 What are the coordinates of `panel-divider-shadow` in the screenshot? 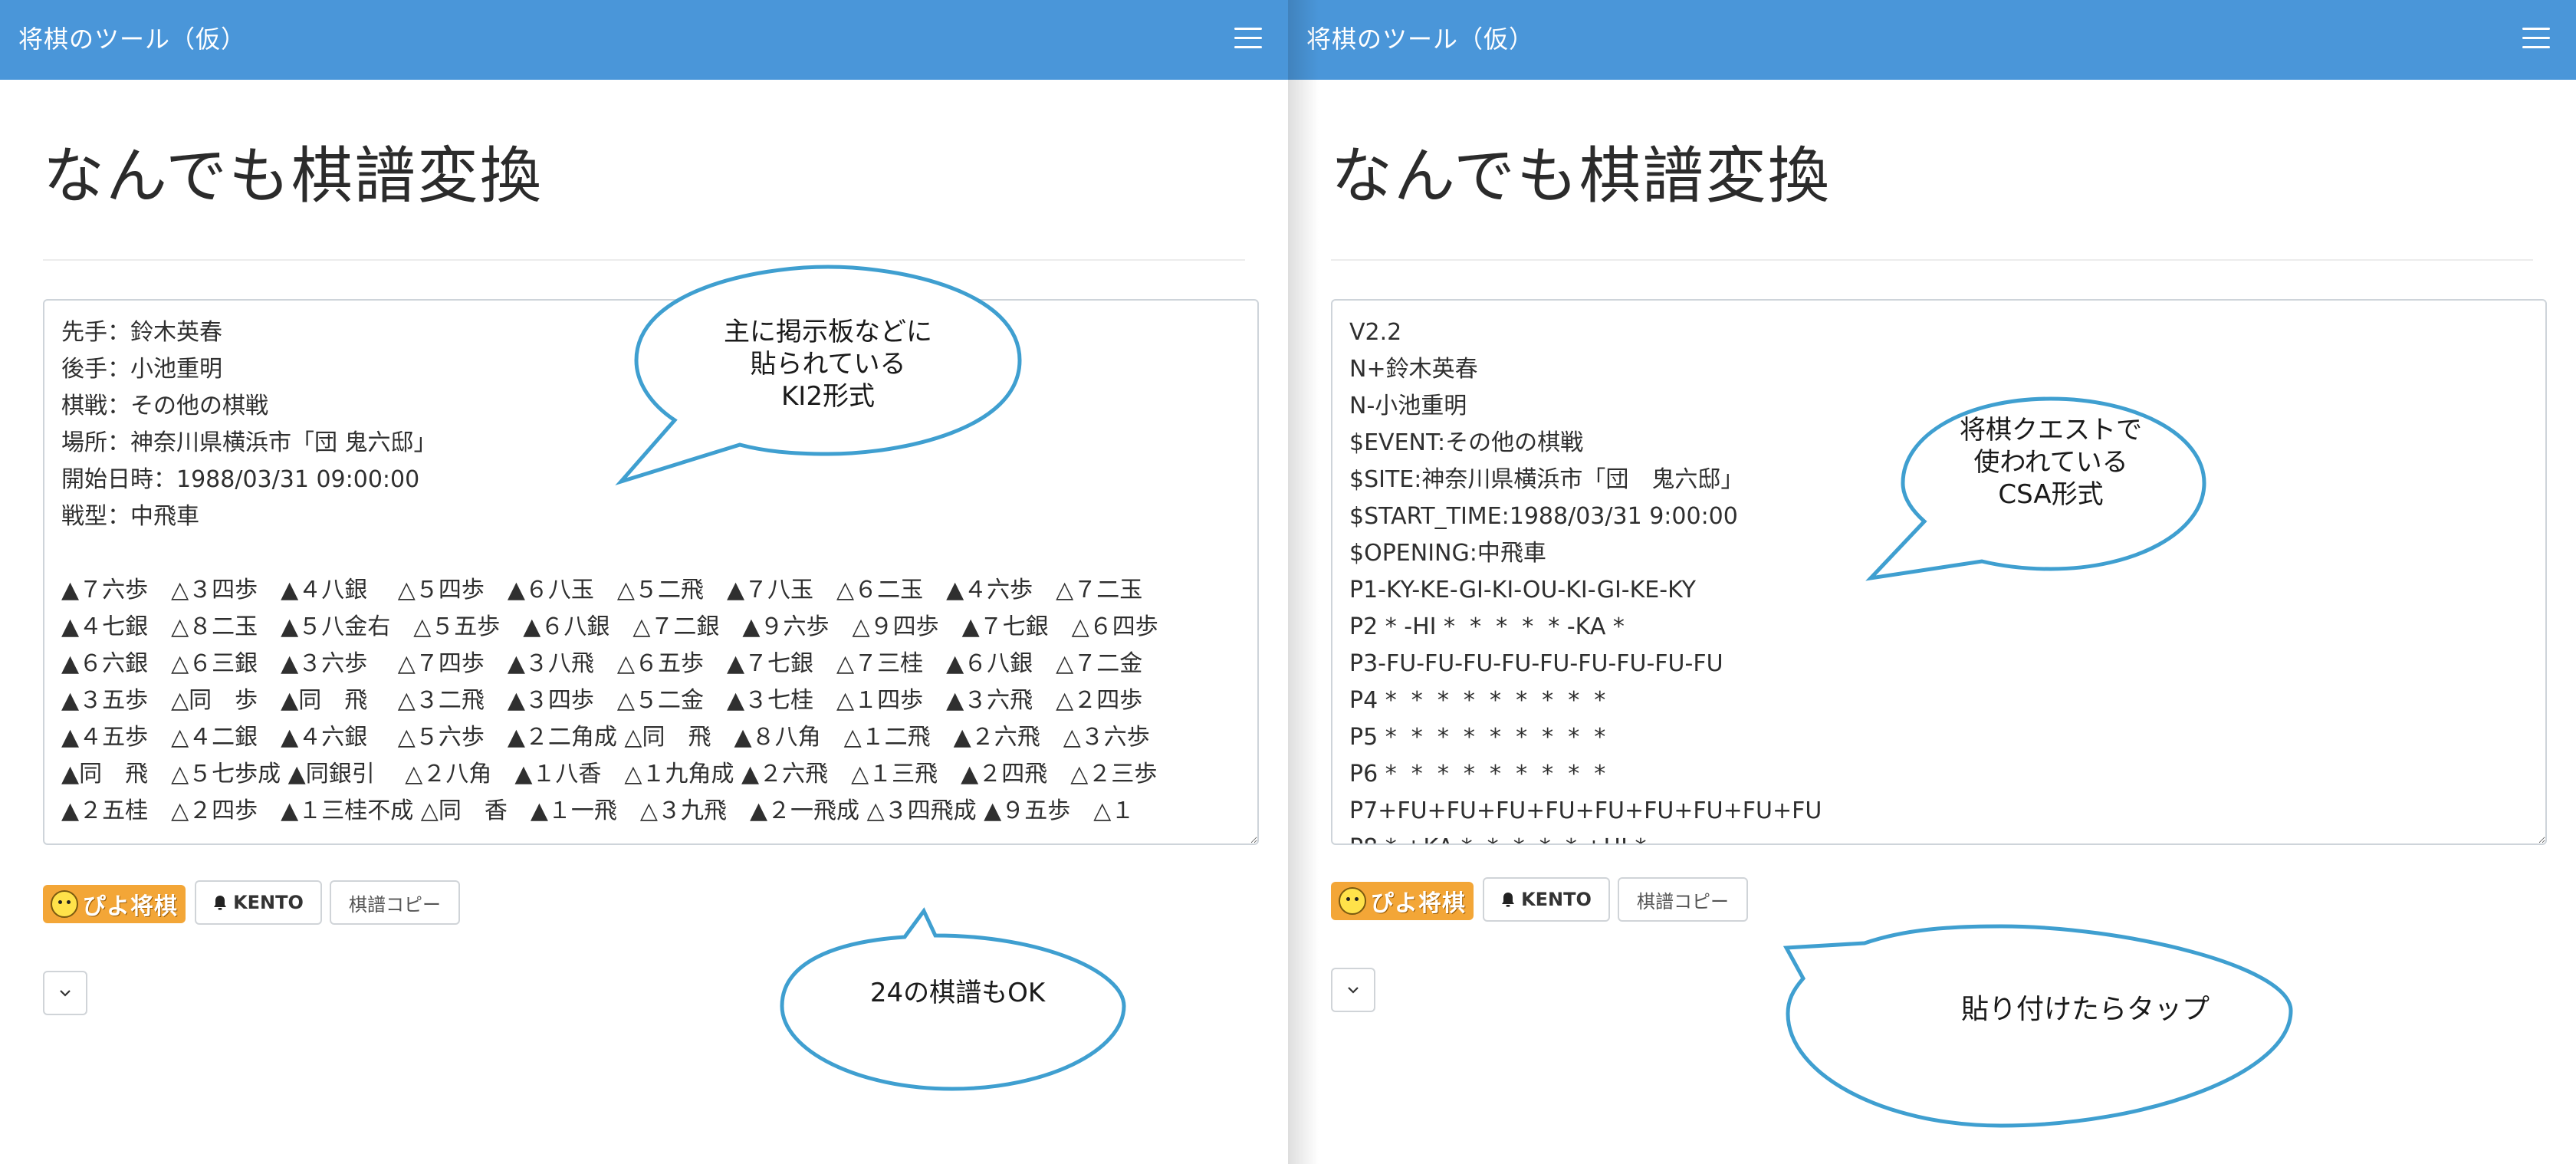 It's located at (1303, 582).